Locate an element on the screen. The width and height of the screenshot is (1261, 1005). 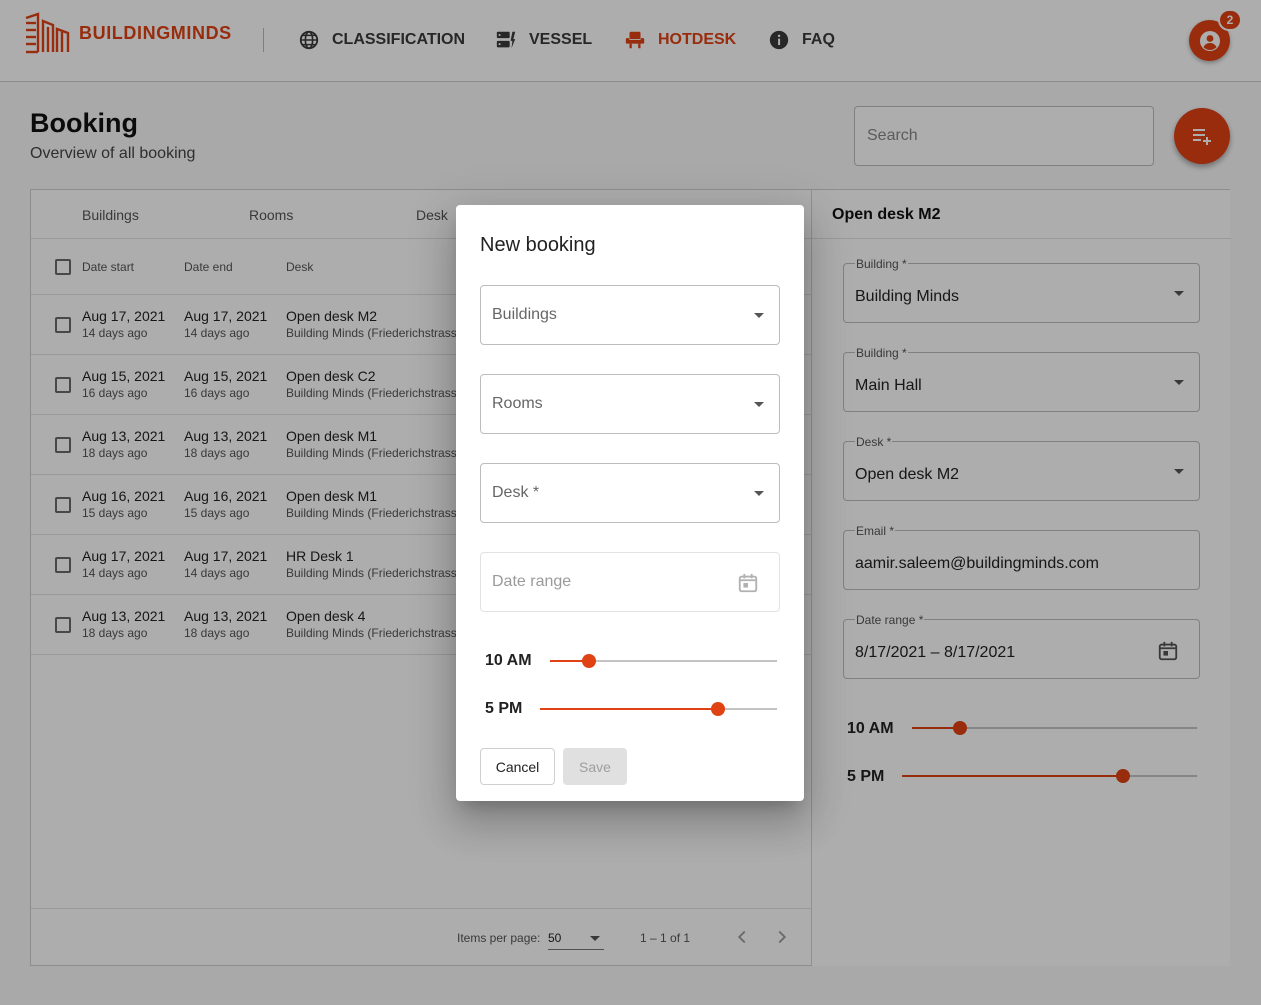
dialog-start-time-label: 10 AM is located at coordinates (508, 660).